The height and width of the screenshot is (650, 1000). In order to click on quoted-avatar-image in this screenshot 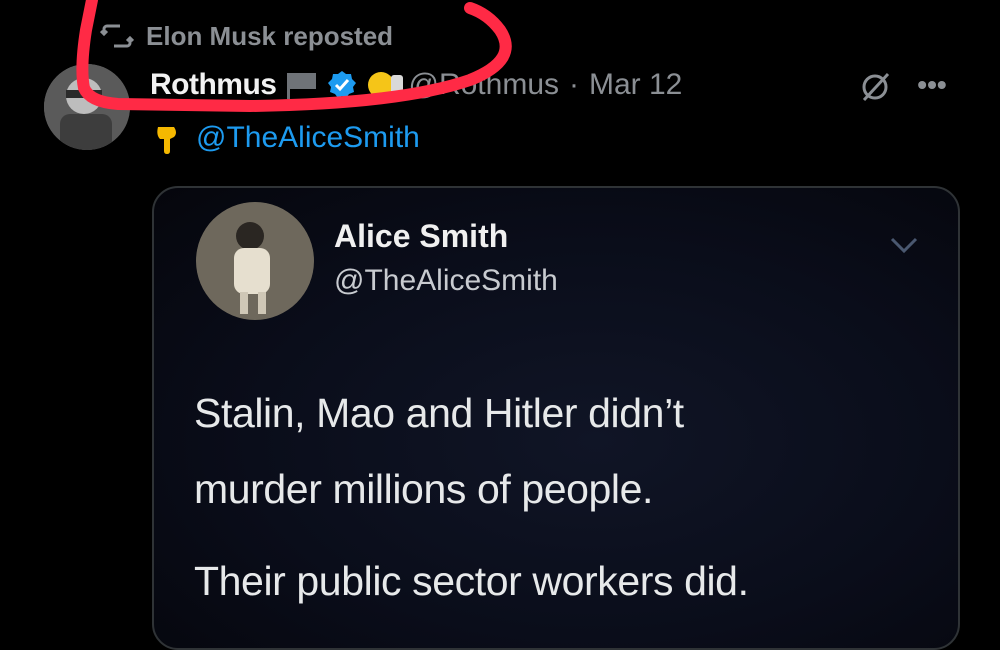, I will do `click(255, 261)`.